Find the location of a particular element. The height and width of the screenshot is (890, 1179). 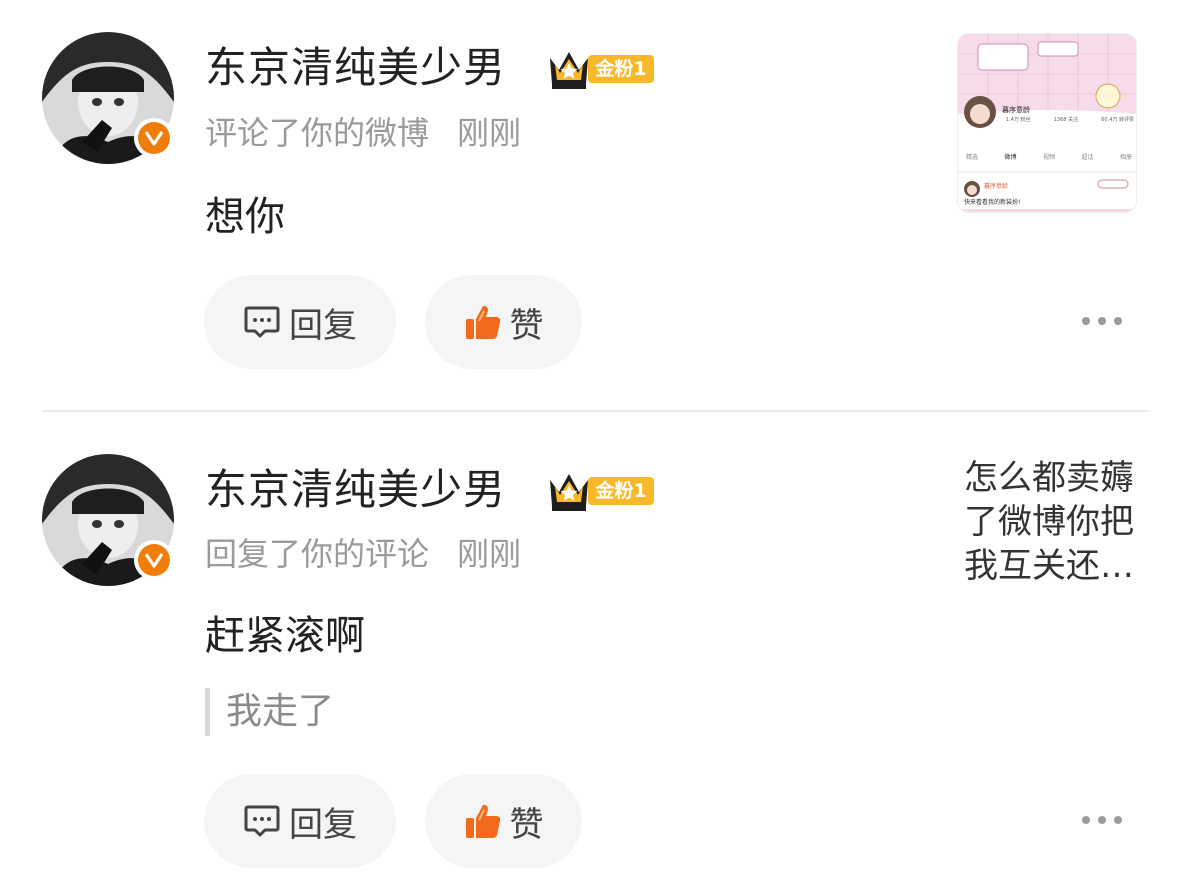

thumbnail-tab: 微博 is located at coordinates (1010, 157).